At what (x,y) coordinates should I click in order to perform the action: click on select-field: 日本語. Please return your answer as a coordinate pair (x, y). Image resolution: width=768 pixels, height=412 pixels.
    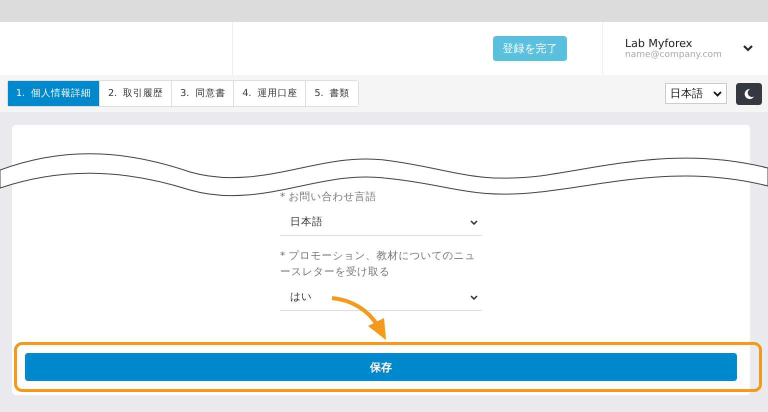
    Looking at the image, I should click on (381, 222).